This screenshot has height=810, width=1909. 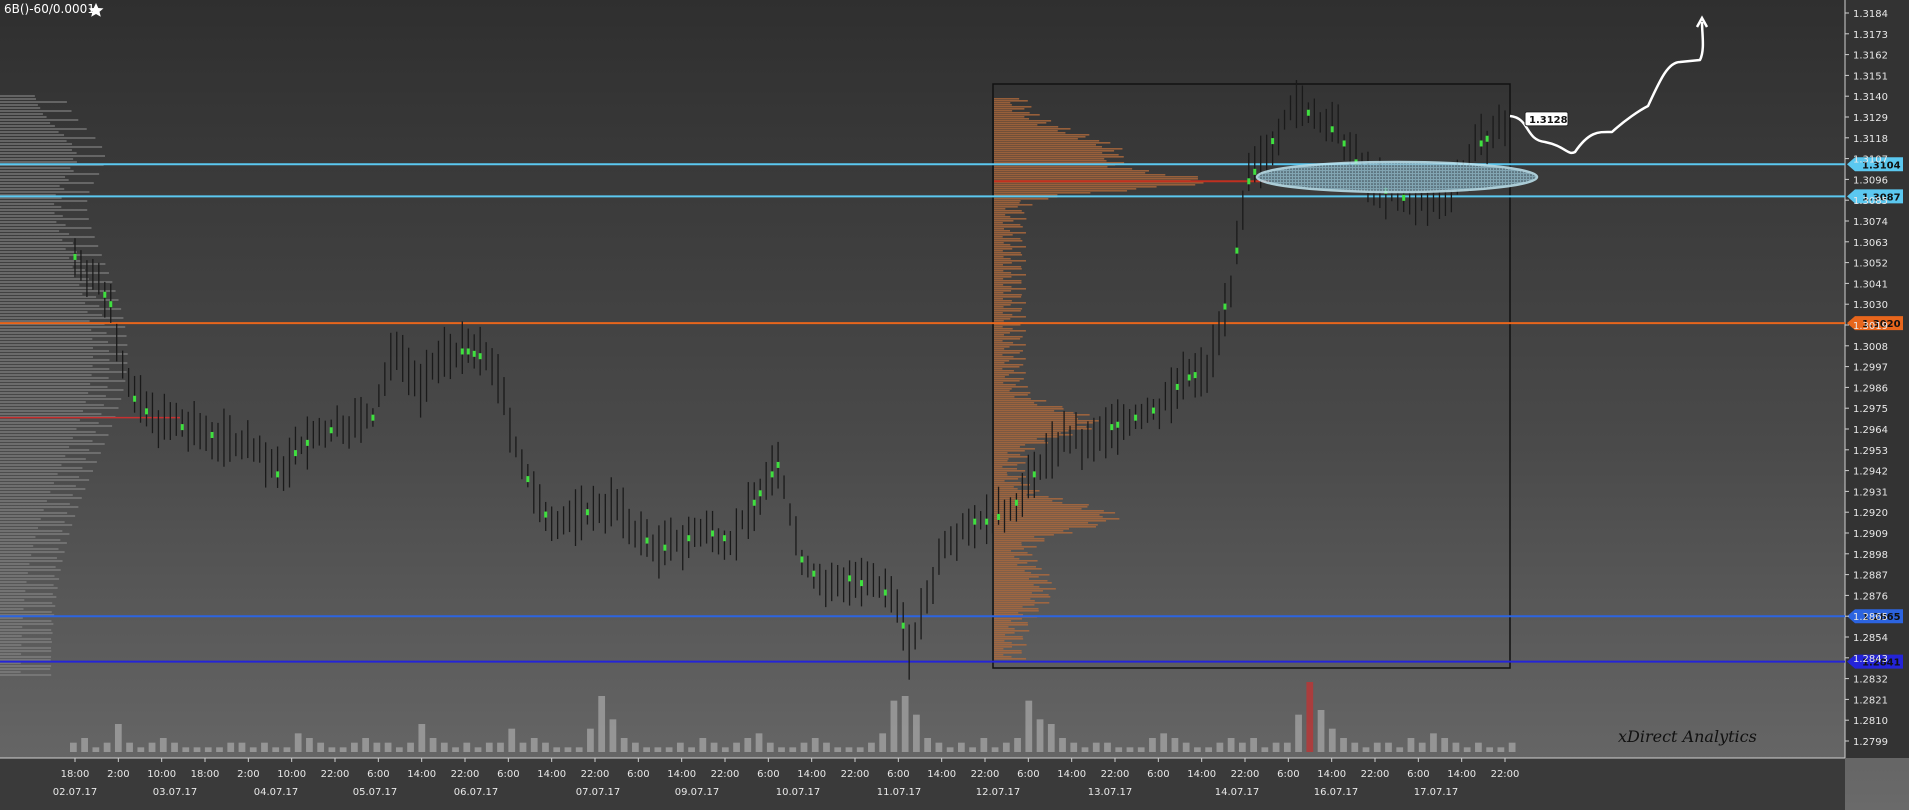 What do you see at coordinates (1687, 736) in the screenshot?
I see `watermark-label: xDirect Analytics` at bounding box center [1687, 736].